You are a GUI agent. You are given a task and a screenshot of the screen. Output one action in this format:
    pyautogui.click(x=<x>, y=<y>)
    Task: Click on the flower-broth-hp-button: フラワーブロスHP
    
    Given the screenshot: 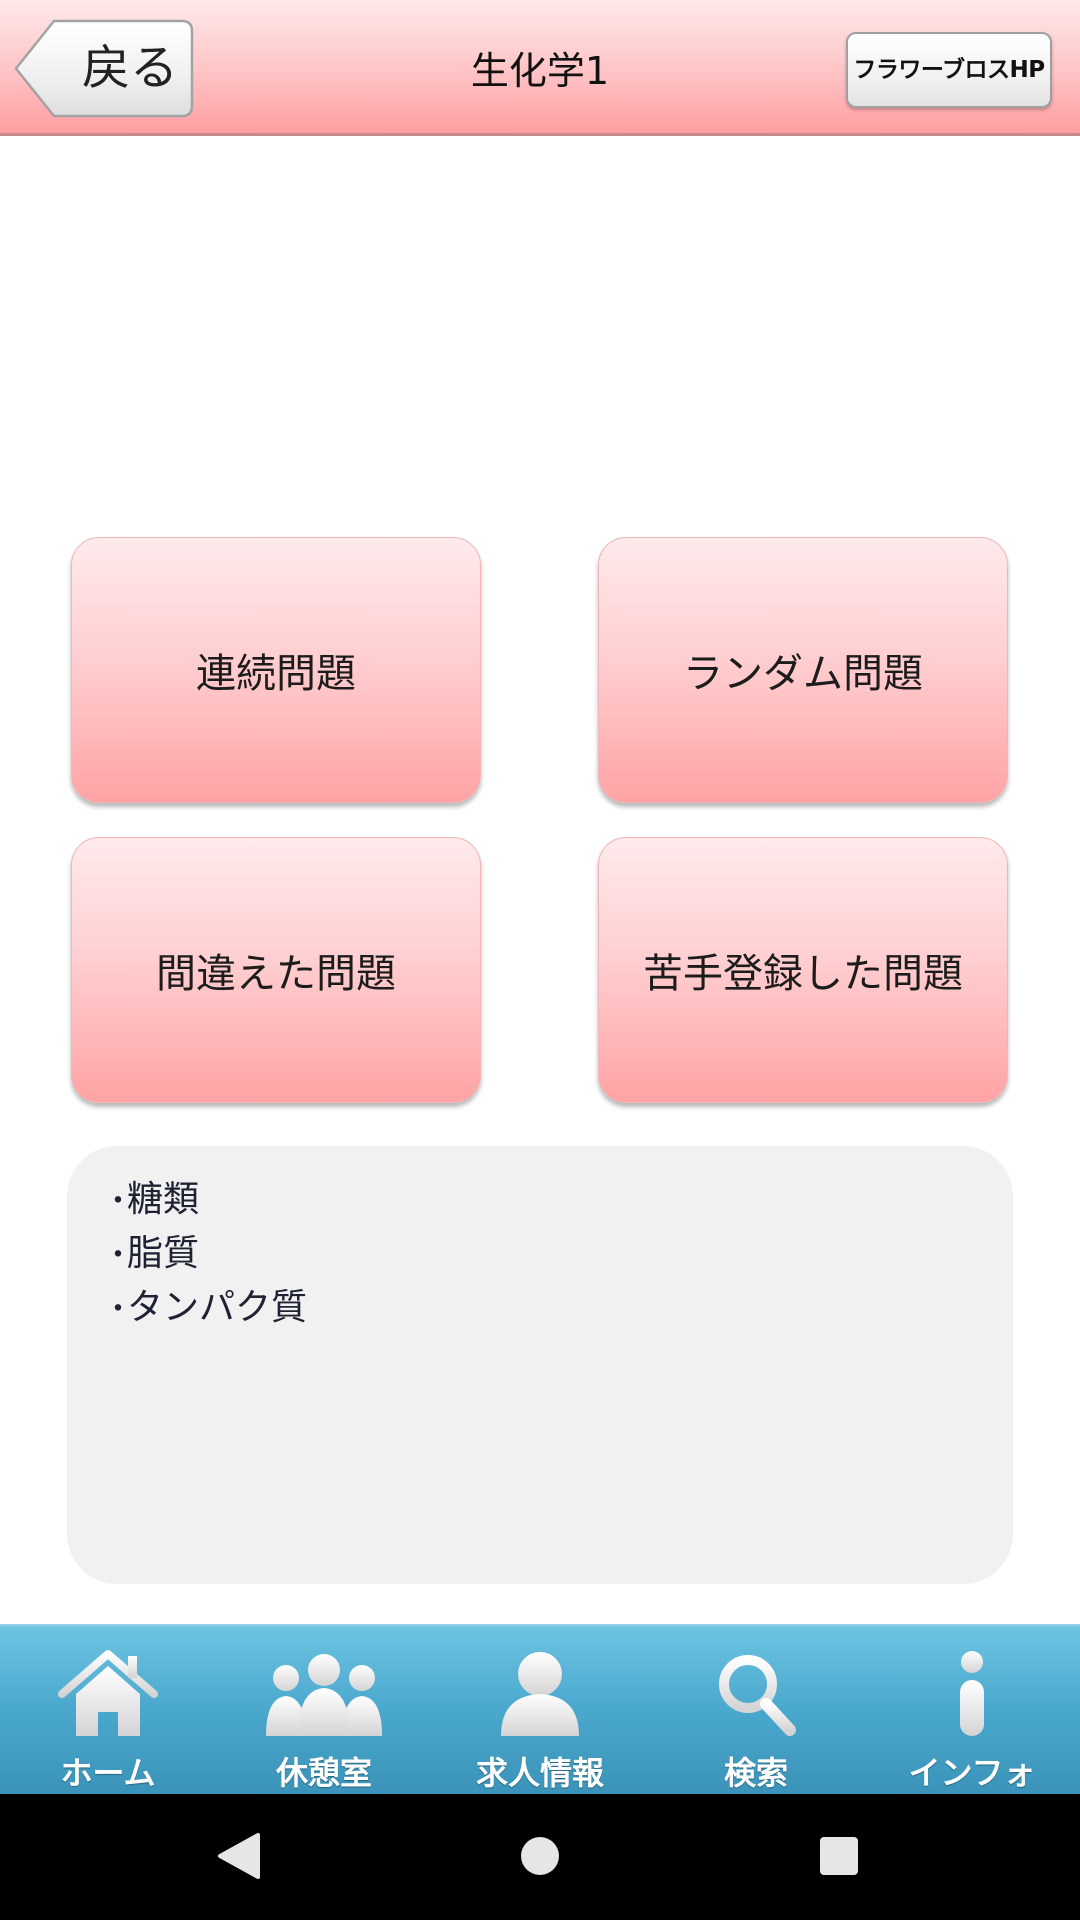 What is the action you would take?
    pyautogui.click(x=949, y=70)
    